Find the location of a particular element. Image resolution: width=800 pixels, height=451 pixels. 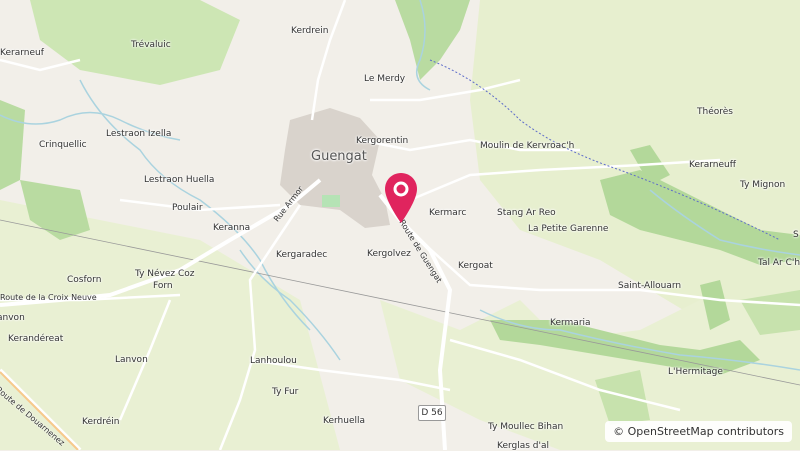

place-label: Kerarneuff is located at coordinates (712, 165).